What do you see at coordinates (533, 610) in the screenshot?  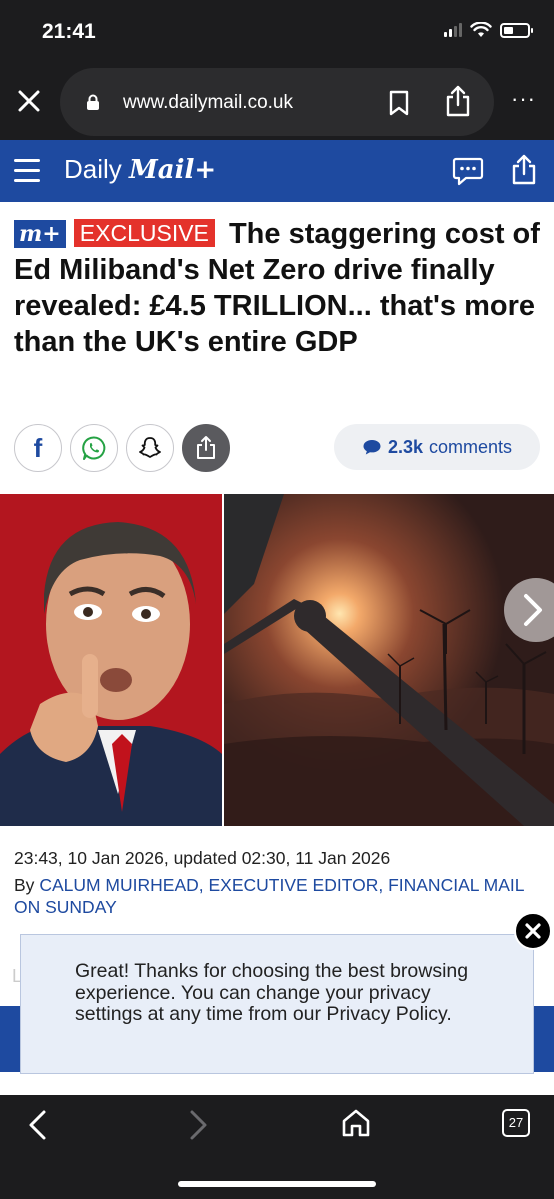 I see `chevron-right-icon` at bounding box center [533, 610].